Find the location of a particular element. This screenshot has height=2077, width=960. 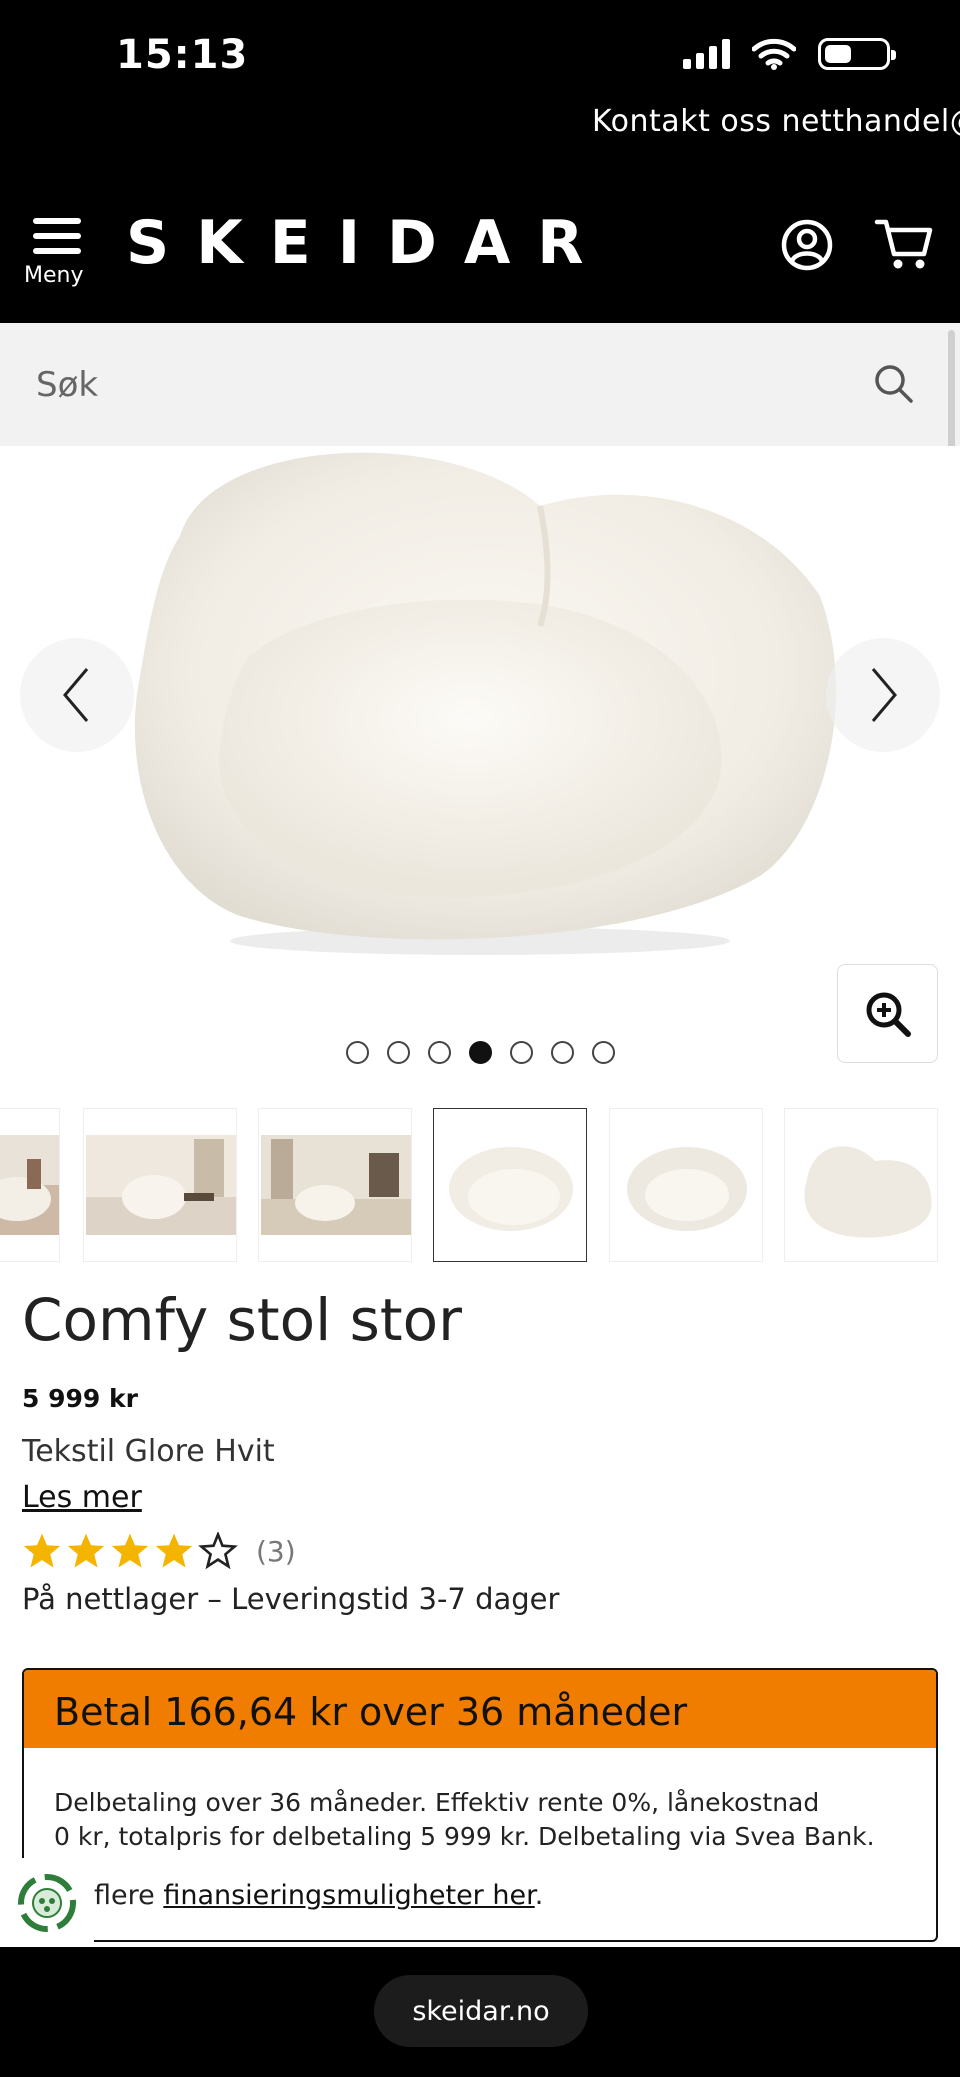

browser-bottom-bar: skeidar.no is located at coordinates (480, 2012).